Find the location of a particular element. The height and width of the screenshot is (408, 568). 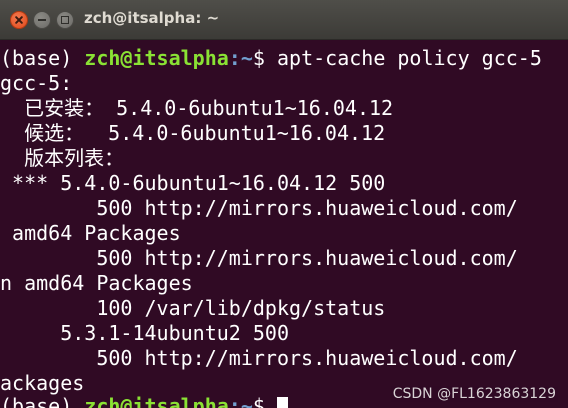

watermark: CSDN @FL1623863129 is located at coordinates (474, 394).